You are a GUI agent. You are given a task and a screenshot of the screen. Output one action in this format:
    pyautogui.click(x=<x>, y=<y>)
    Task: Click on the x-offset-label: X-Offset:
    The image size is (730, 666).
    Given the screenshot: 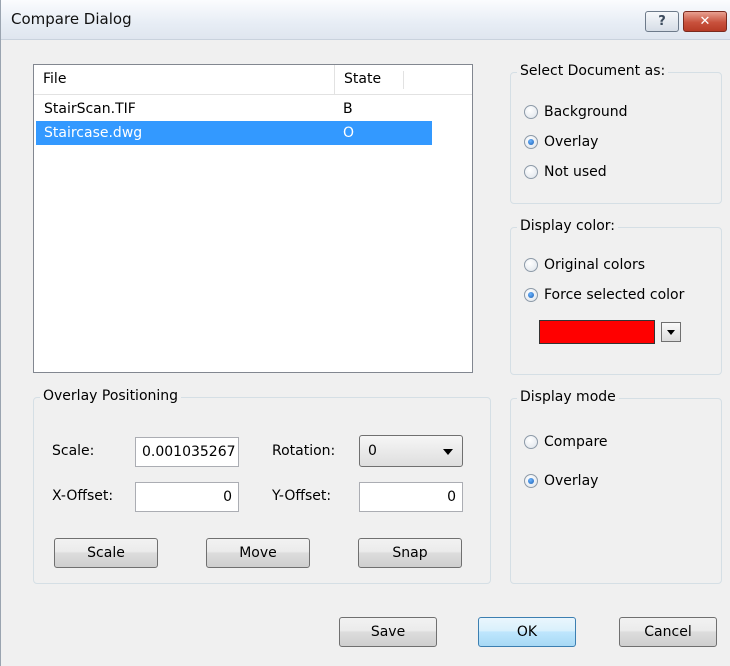 What is the action you would take?
    pyautogui.click(x=83, y=496)
    